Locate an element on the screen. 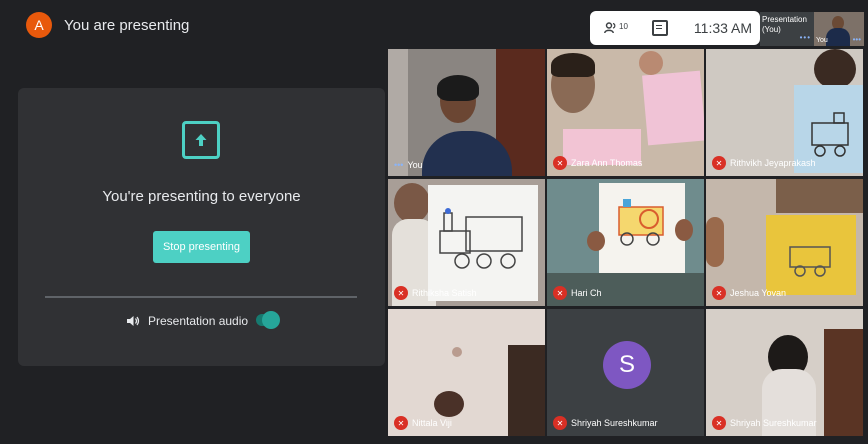 Image resolution: width=868 pixels, height=444 pixels. people-button: 10 is located at coordinates (616, 28).